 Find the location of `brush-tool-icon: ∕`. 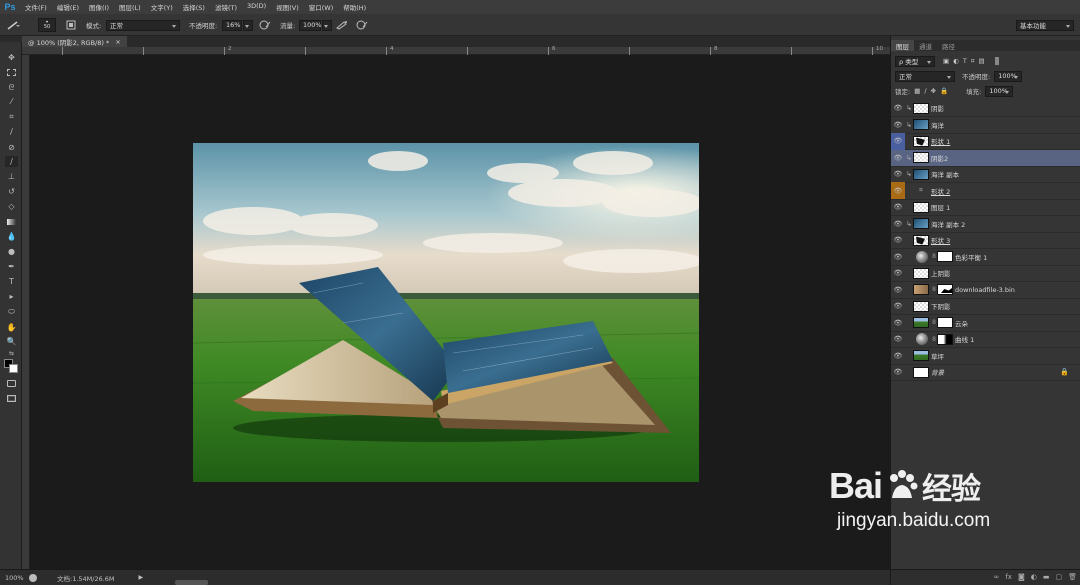

brush-tool-icon: ∕ is located at coordinates (11, 161).